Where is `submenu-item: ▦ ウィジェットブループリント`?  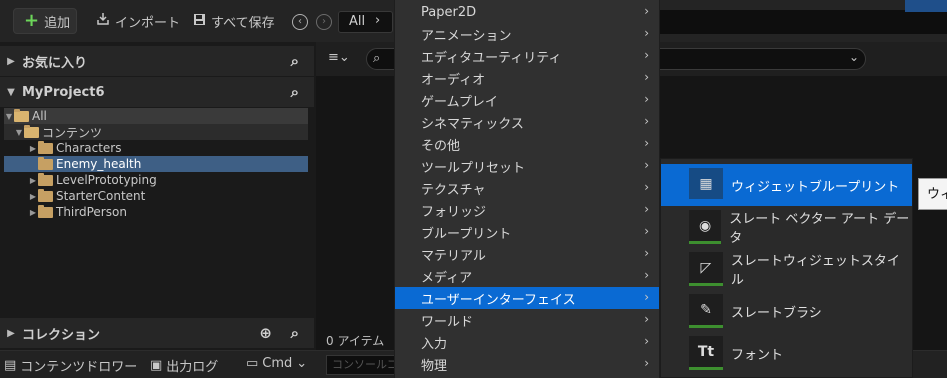 submenu-item: ▦ ウィジェットブループリント is located at coordinates (786, 185).